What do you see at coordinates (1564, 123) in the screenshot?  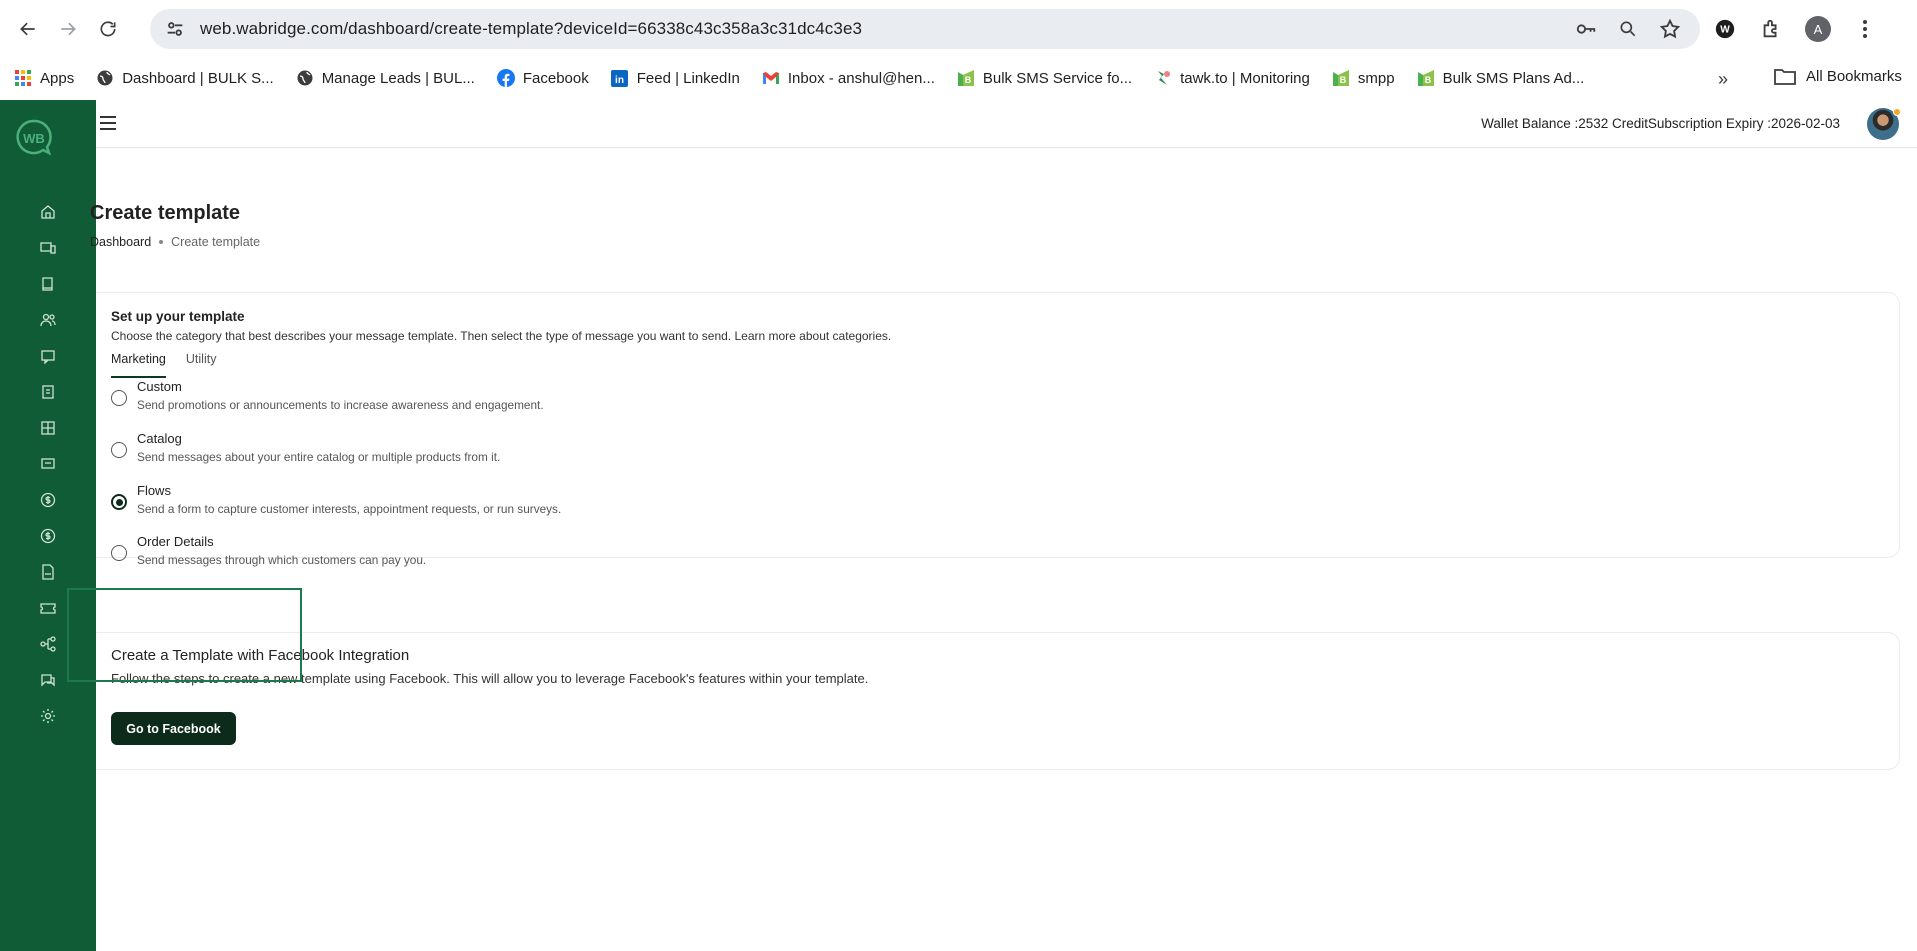 I see `wallet-balance: Wallet Balance :2532 Credit` at bounding box center [1564, 123].